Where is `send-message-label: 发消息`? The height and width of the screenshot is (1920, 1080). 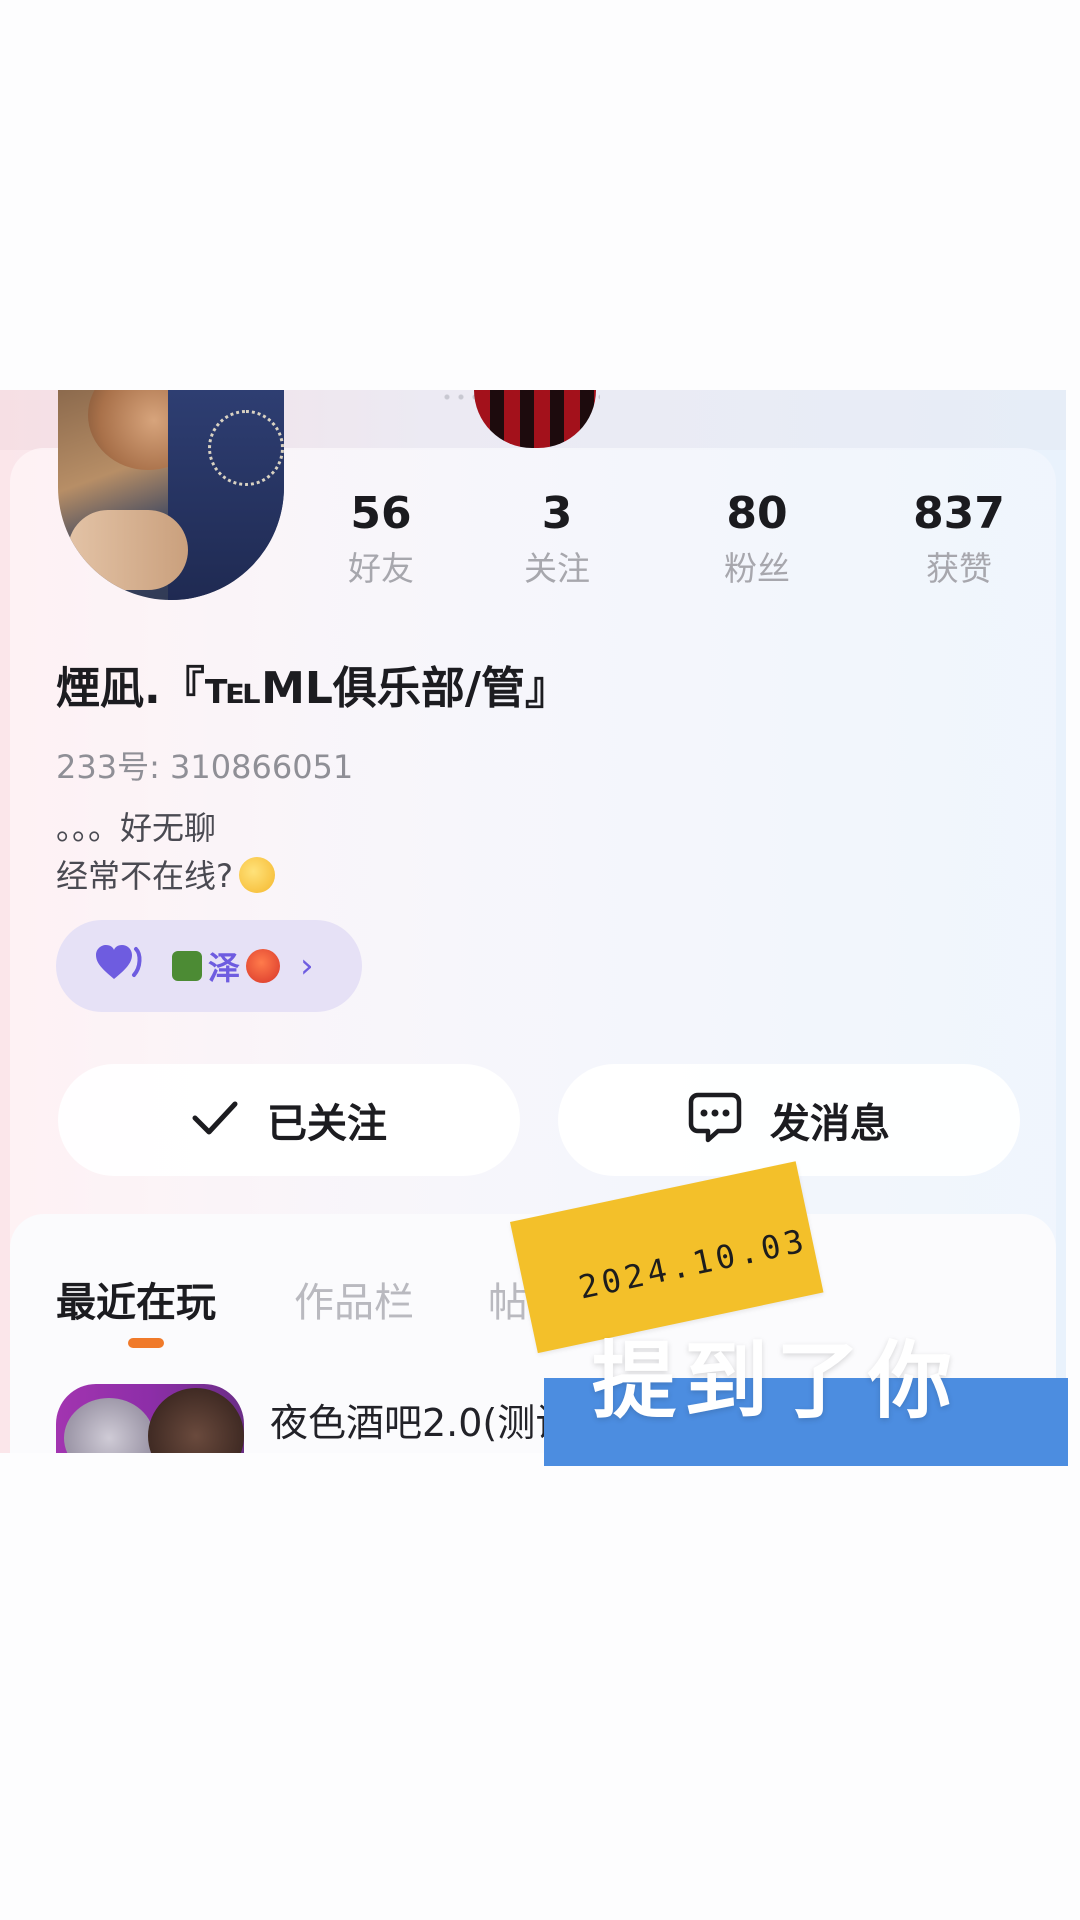
send-message-label: 发消息 is located at coordinates (830, 1124).